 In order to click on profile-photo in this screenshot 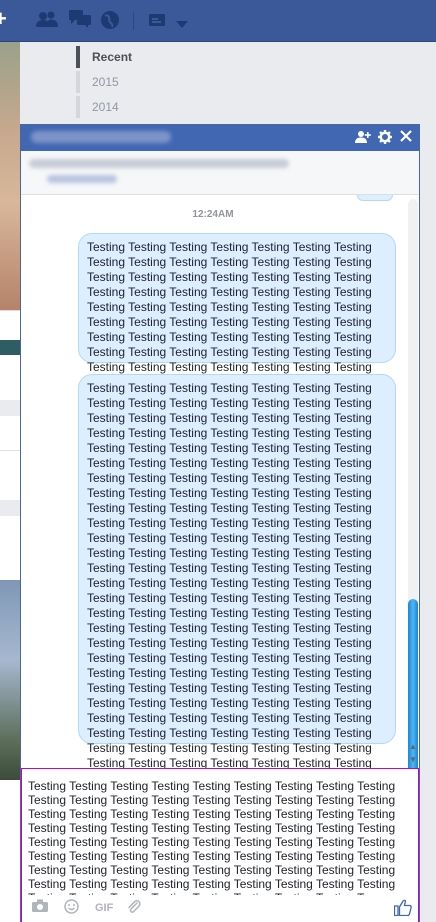, I will do `click(10, 176)`.